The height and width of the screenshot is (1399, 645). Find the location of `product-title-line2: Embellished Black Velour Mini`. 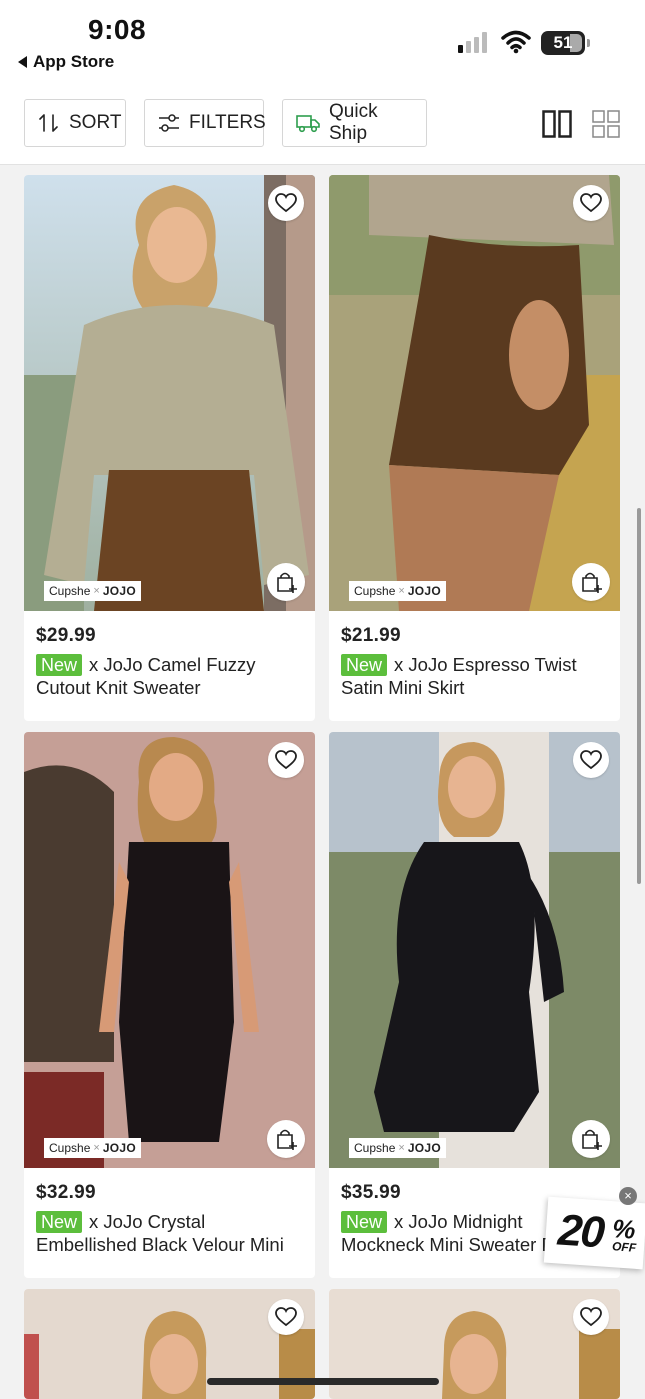

product-title-line2: Embellished Black Velour Mini is located at coordinates (160, 1244).